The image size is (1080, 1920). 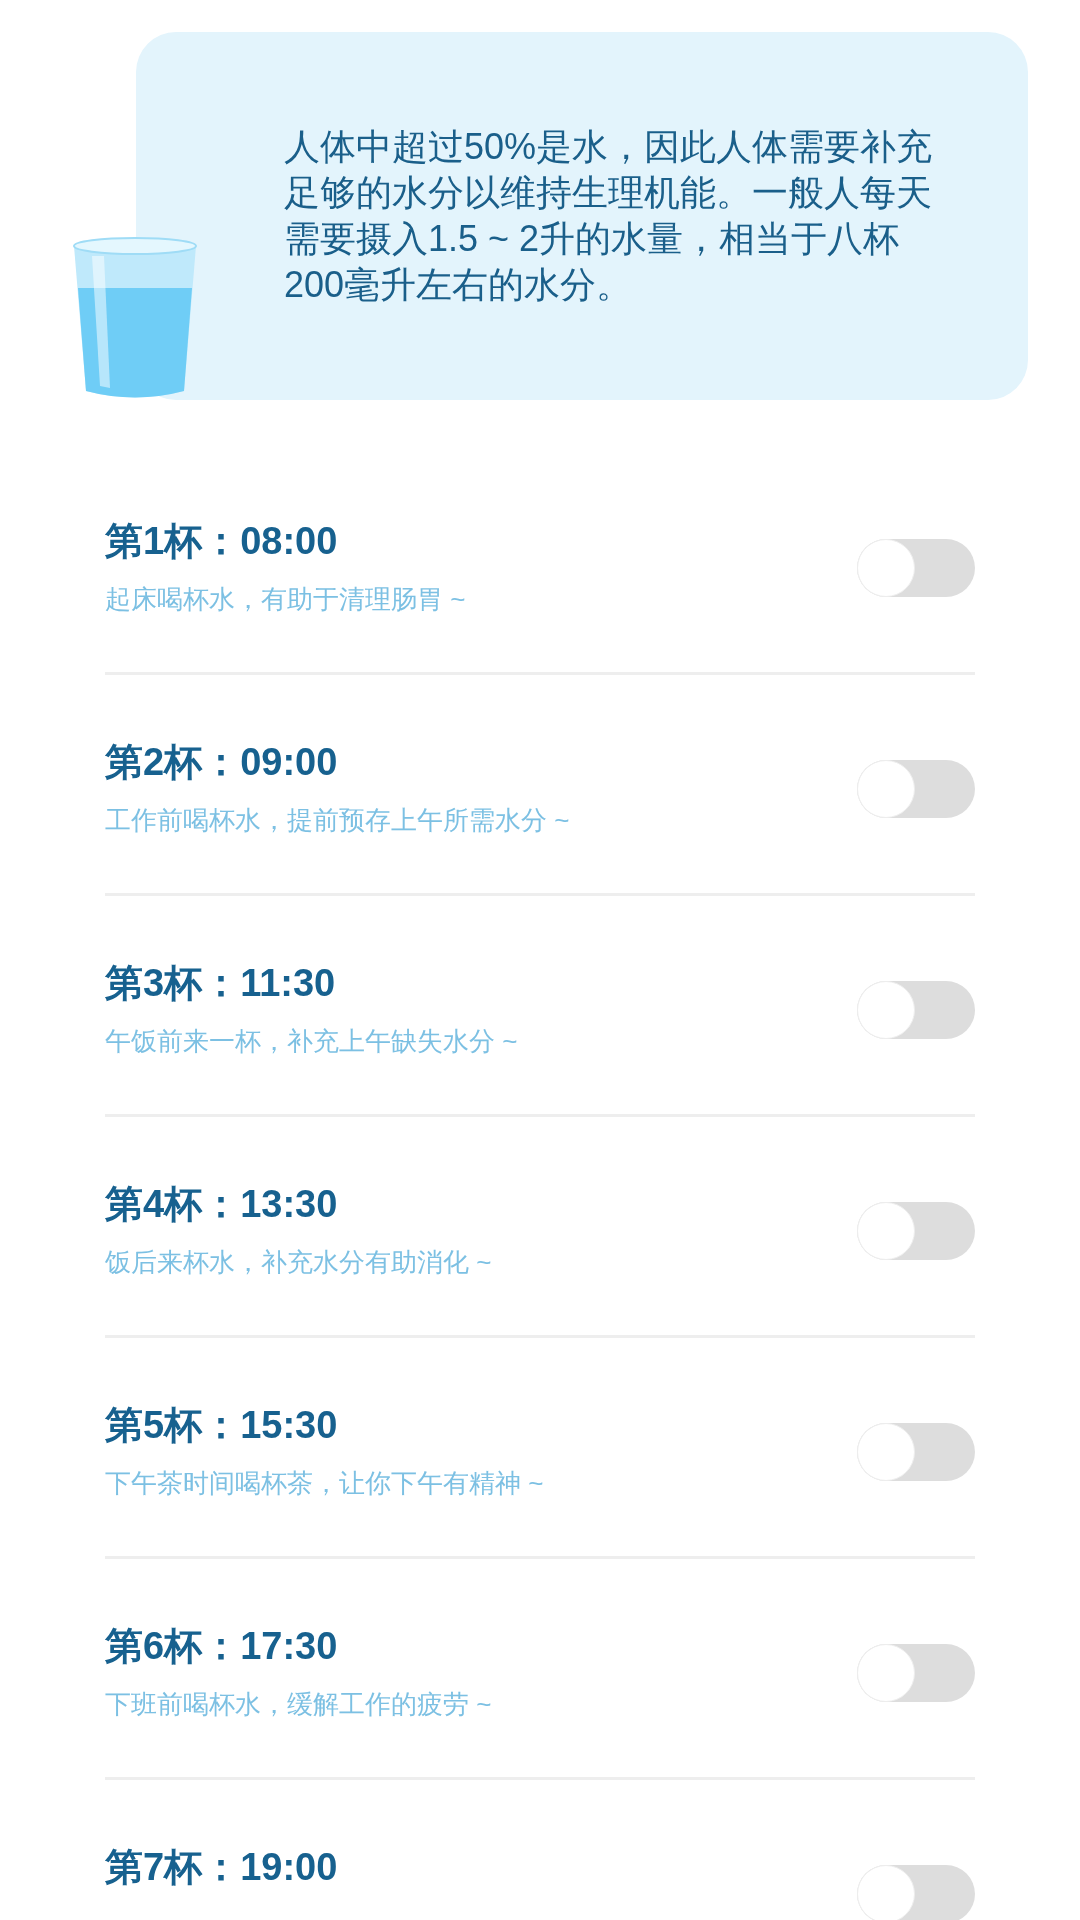 I want to click on reminder-note: 饭后来杯水，补充水分有助消化 ~, so click(x=298, y=1262).